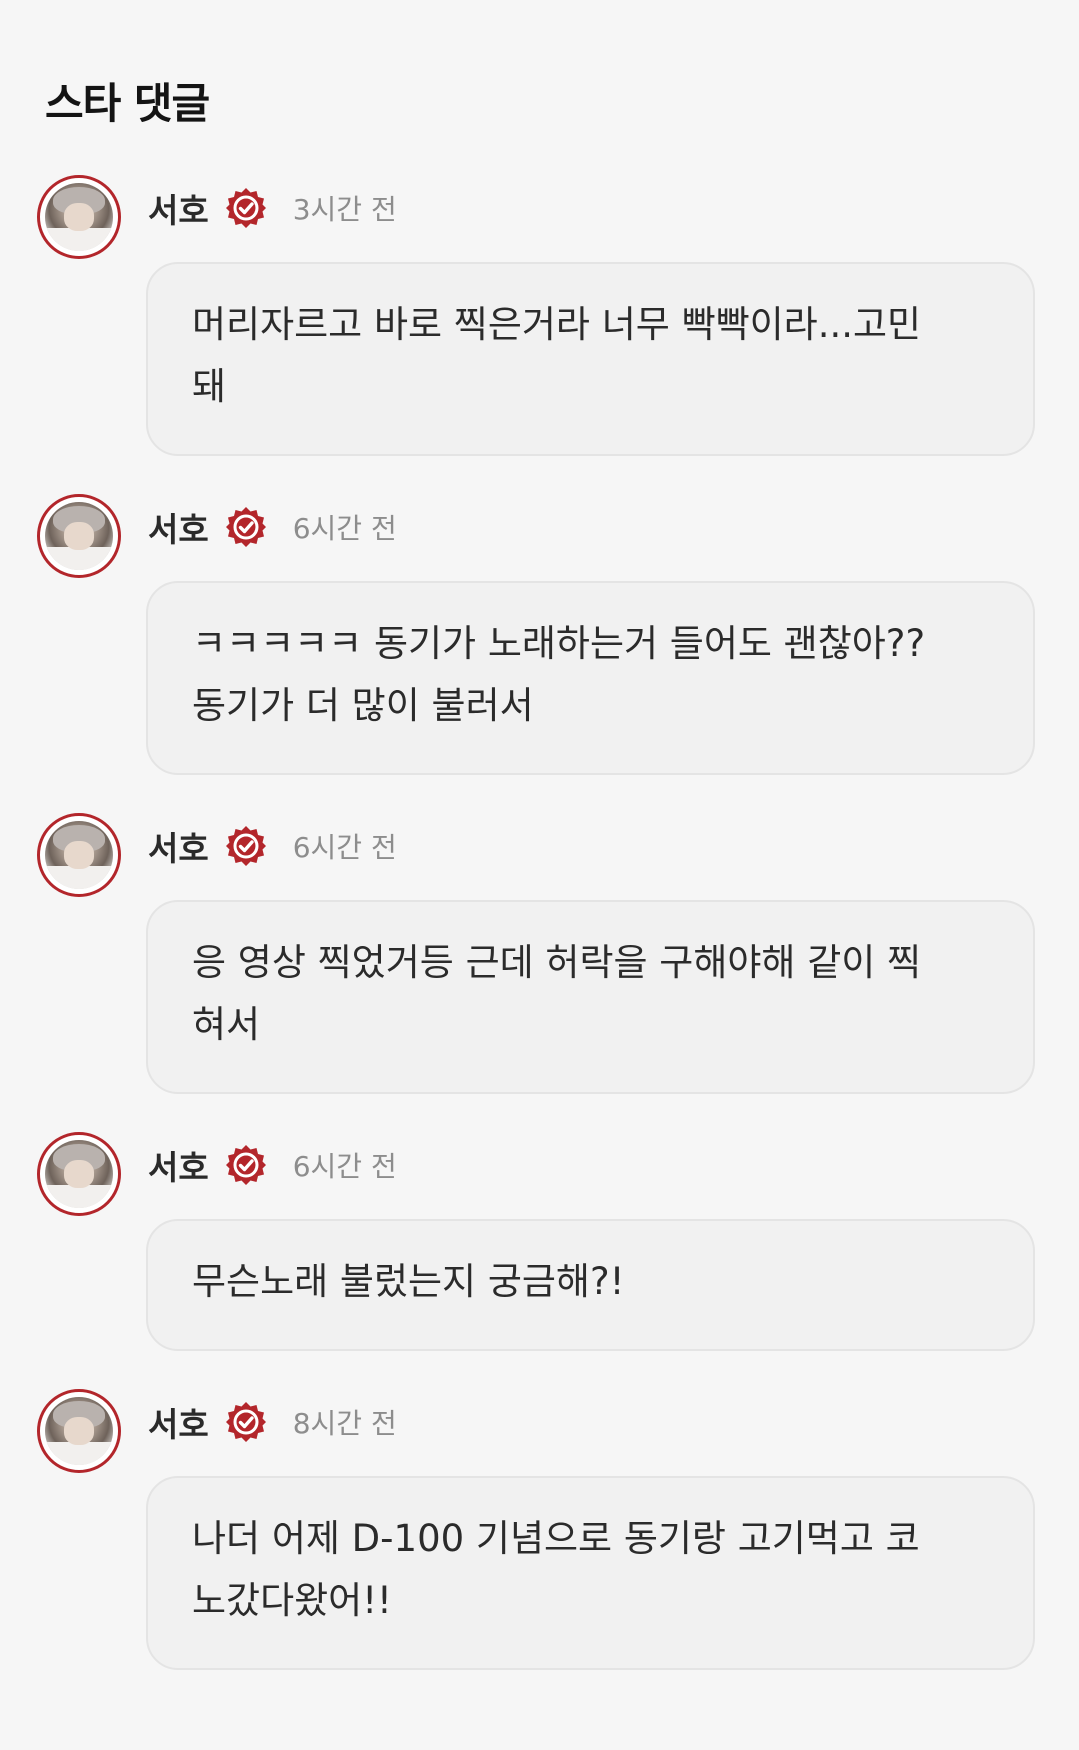 This screenshot has height=1750, width=1079. Describe the element at coordinates (344, 1423) in the screenshot. I see `comment-time: 8시간 전` at that location.